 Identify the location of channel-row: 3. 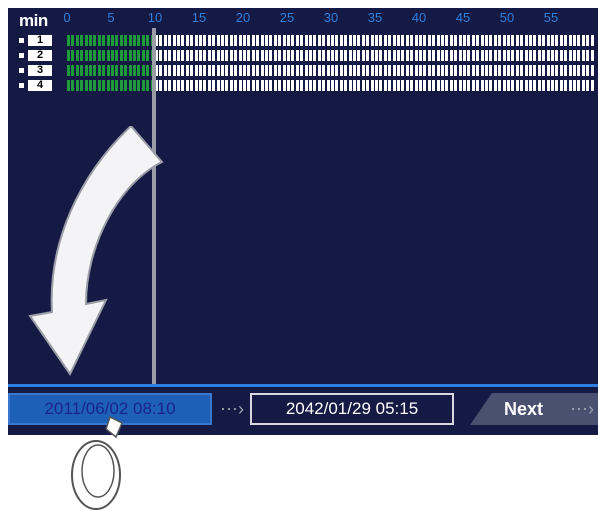
(303, 70).